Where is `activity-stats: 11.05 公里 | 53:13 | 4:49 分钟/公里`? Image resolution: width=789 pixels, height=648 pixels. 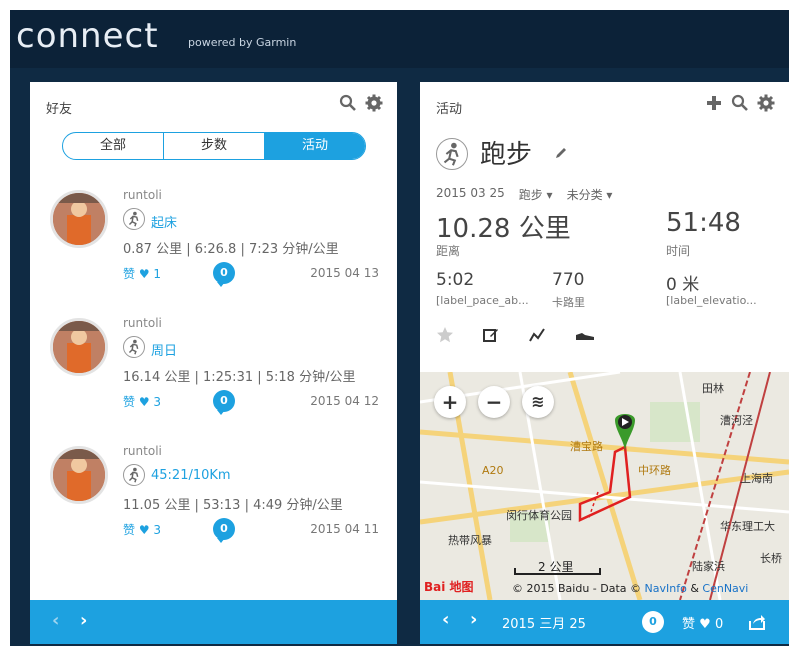 activity-stats: 11.05 公里 | 53:13 | 4:49 分钟/公里 is located at coordinates (233, 505).